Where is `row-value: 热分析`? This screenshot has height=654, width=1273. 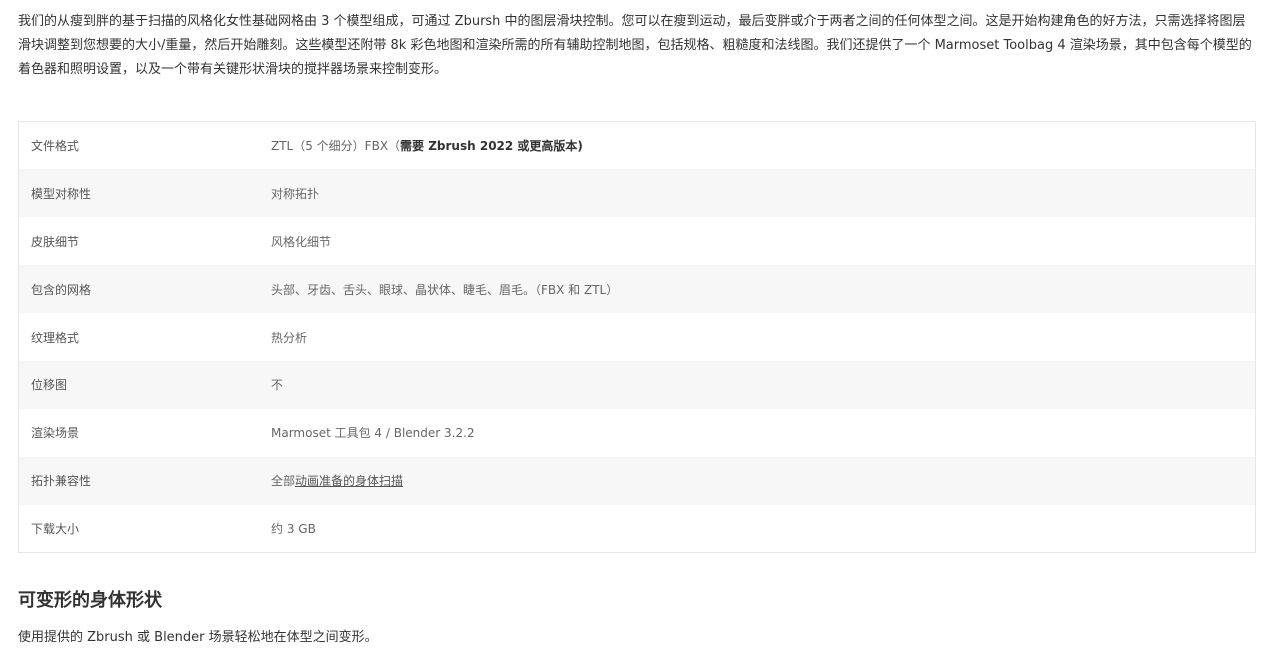
row-value: 热分析 is located at coordinates (289, 337).